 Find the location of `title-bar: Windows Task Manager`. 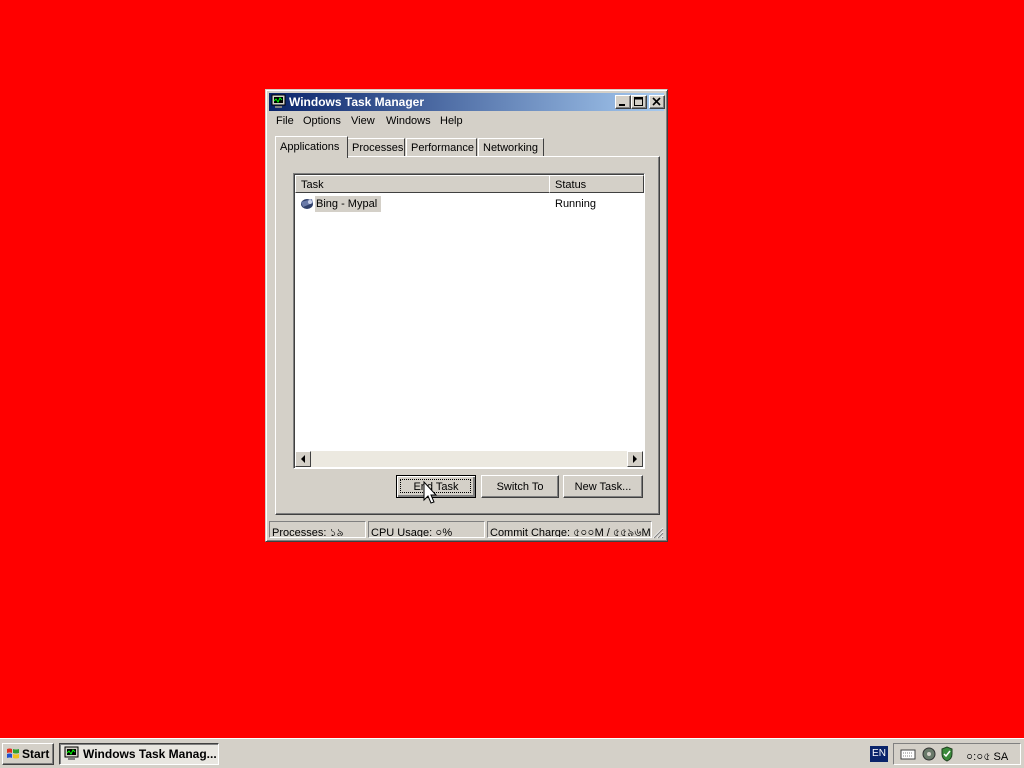

title-bar: Windows Task Manager is located at coordinates (467, 102).